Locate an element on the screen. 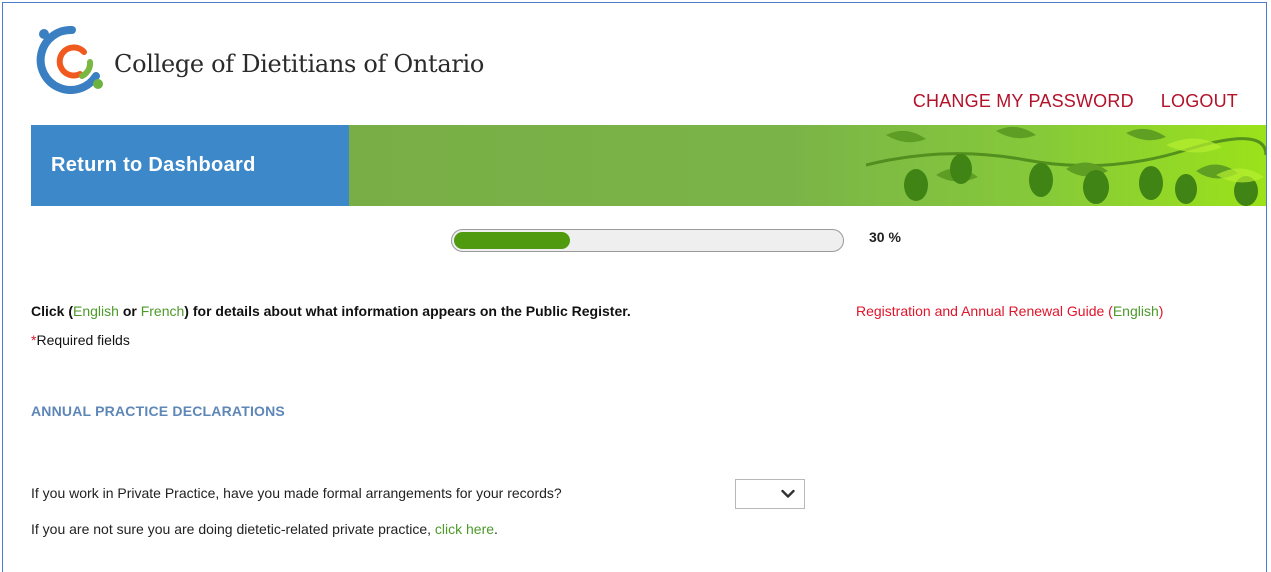  french-link: French is located at coordinates (163, 311).